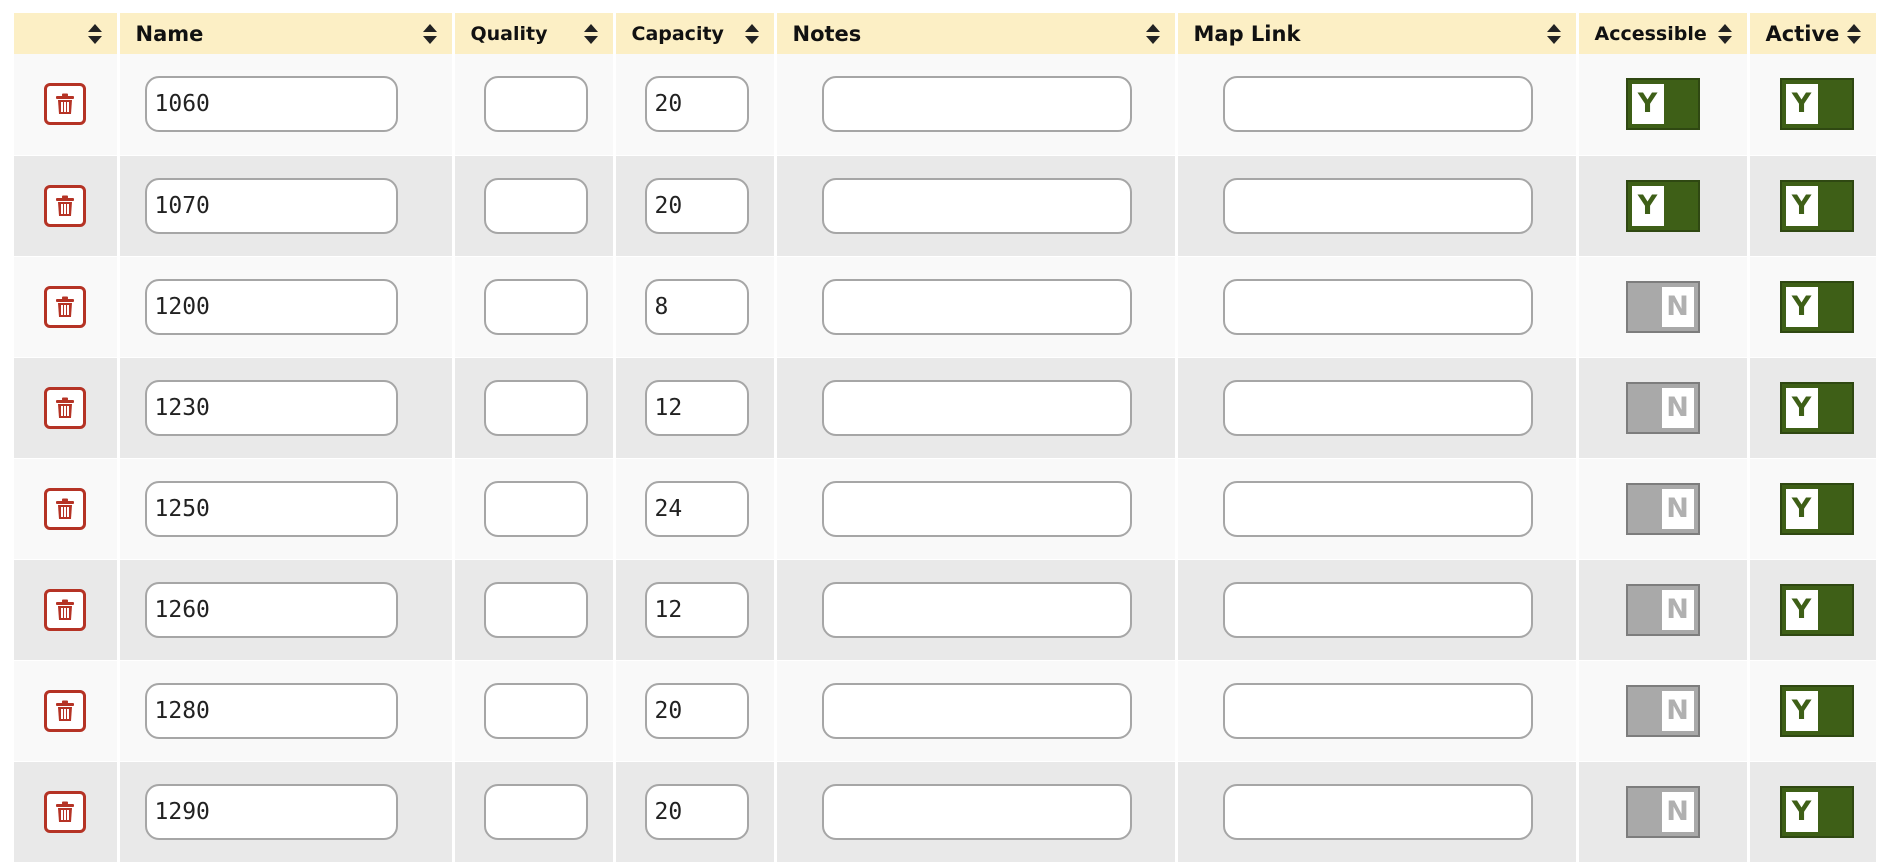 The height and width of the screenshot is (866, 1890). I want to click on toggle-knob: N, so click(1677, 710).